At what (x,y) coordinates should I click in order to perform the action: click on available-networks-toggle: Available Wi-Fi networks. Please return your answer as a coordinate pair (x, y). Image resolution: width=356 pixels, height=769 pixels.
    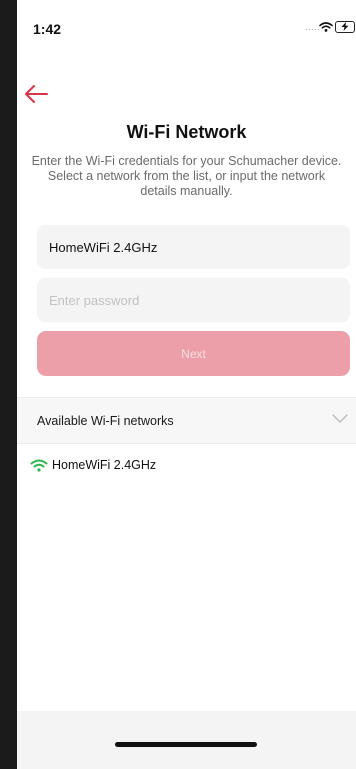
    Looking at the image, I should click on (186, 420).